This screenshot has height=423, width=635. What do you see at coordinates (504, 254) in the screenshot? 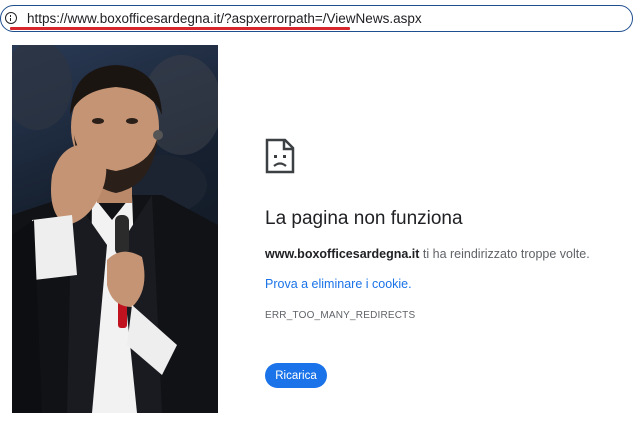
I see `error-message: ti ha reindirizzato troppe volte.` at bounding box center [504, 254].